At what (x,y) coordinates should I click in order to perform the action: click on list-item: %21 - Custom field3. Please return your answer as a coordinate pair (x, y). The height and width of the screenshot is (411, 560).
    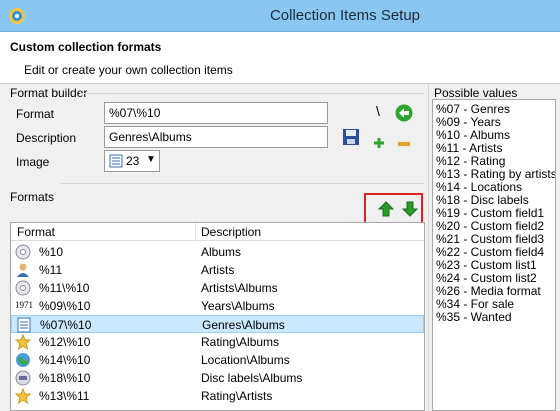
    Looking at the image, I should click on (490, 239).